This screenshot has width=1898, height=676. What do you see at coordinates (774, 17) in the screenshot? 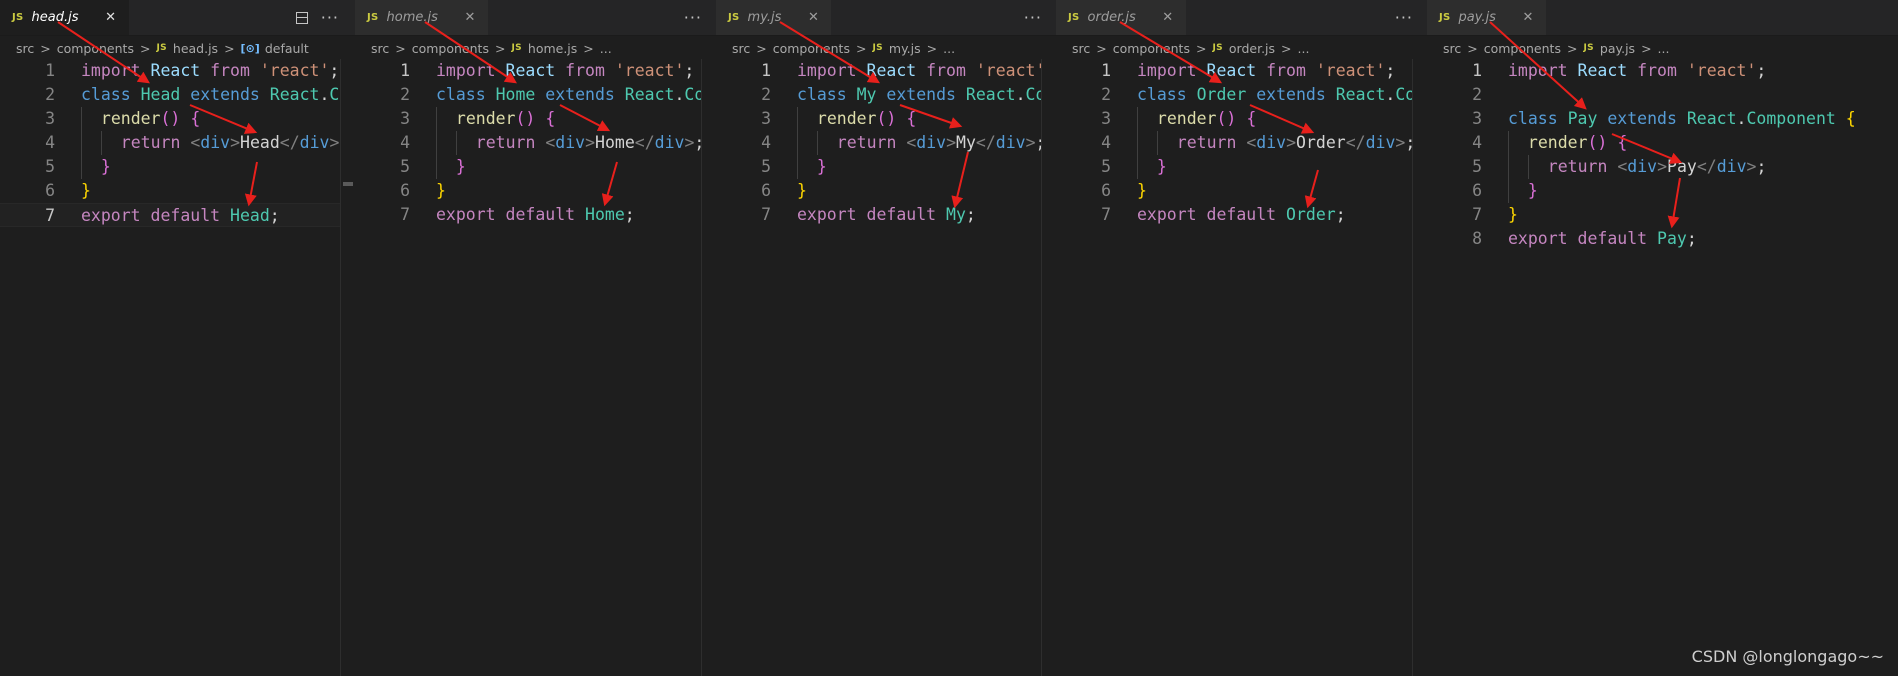
I see `tab-my-js: JS my.js ✕` at bounding box center [774, 17].